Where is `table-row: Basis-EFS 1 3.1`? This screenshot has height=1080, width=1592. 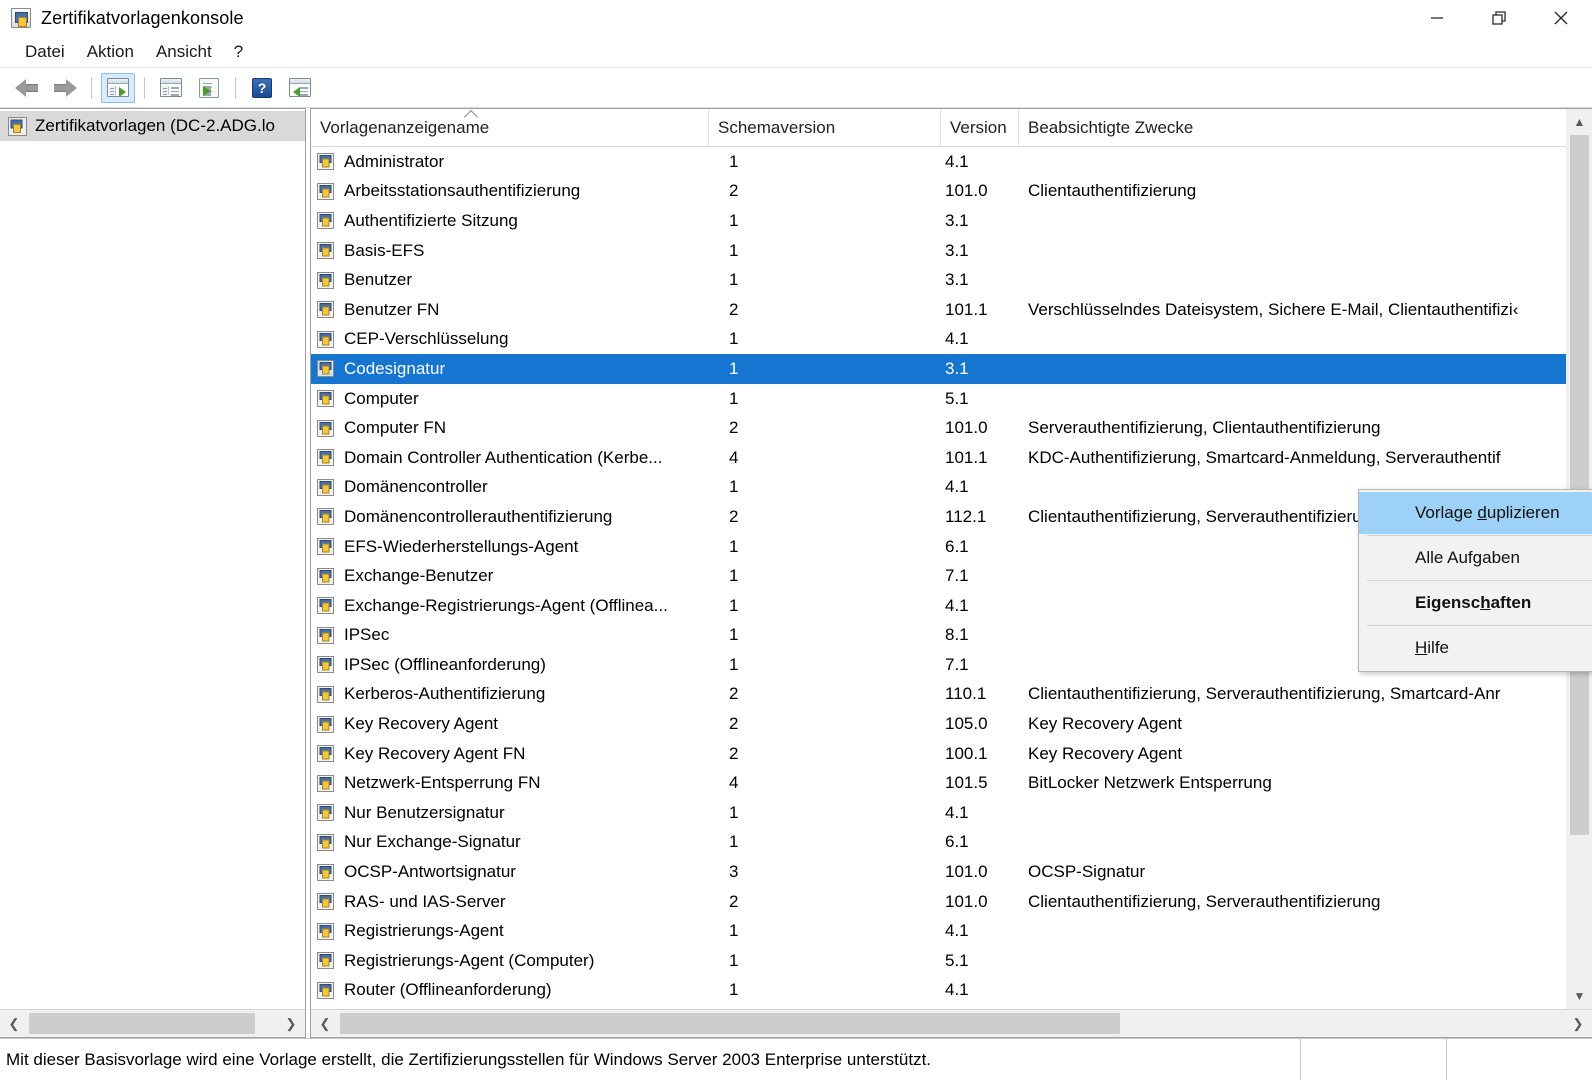 table-row: Basis-EFS 1 3.1 is located at coordinates (938, 251).